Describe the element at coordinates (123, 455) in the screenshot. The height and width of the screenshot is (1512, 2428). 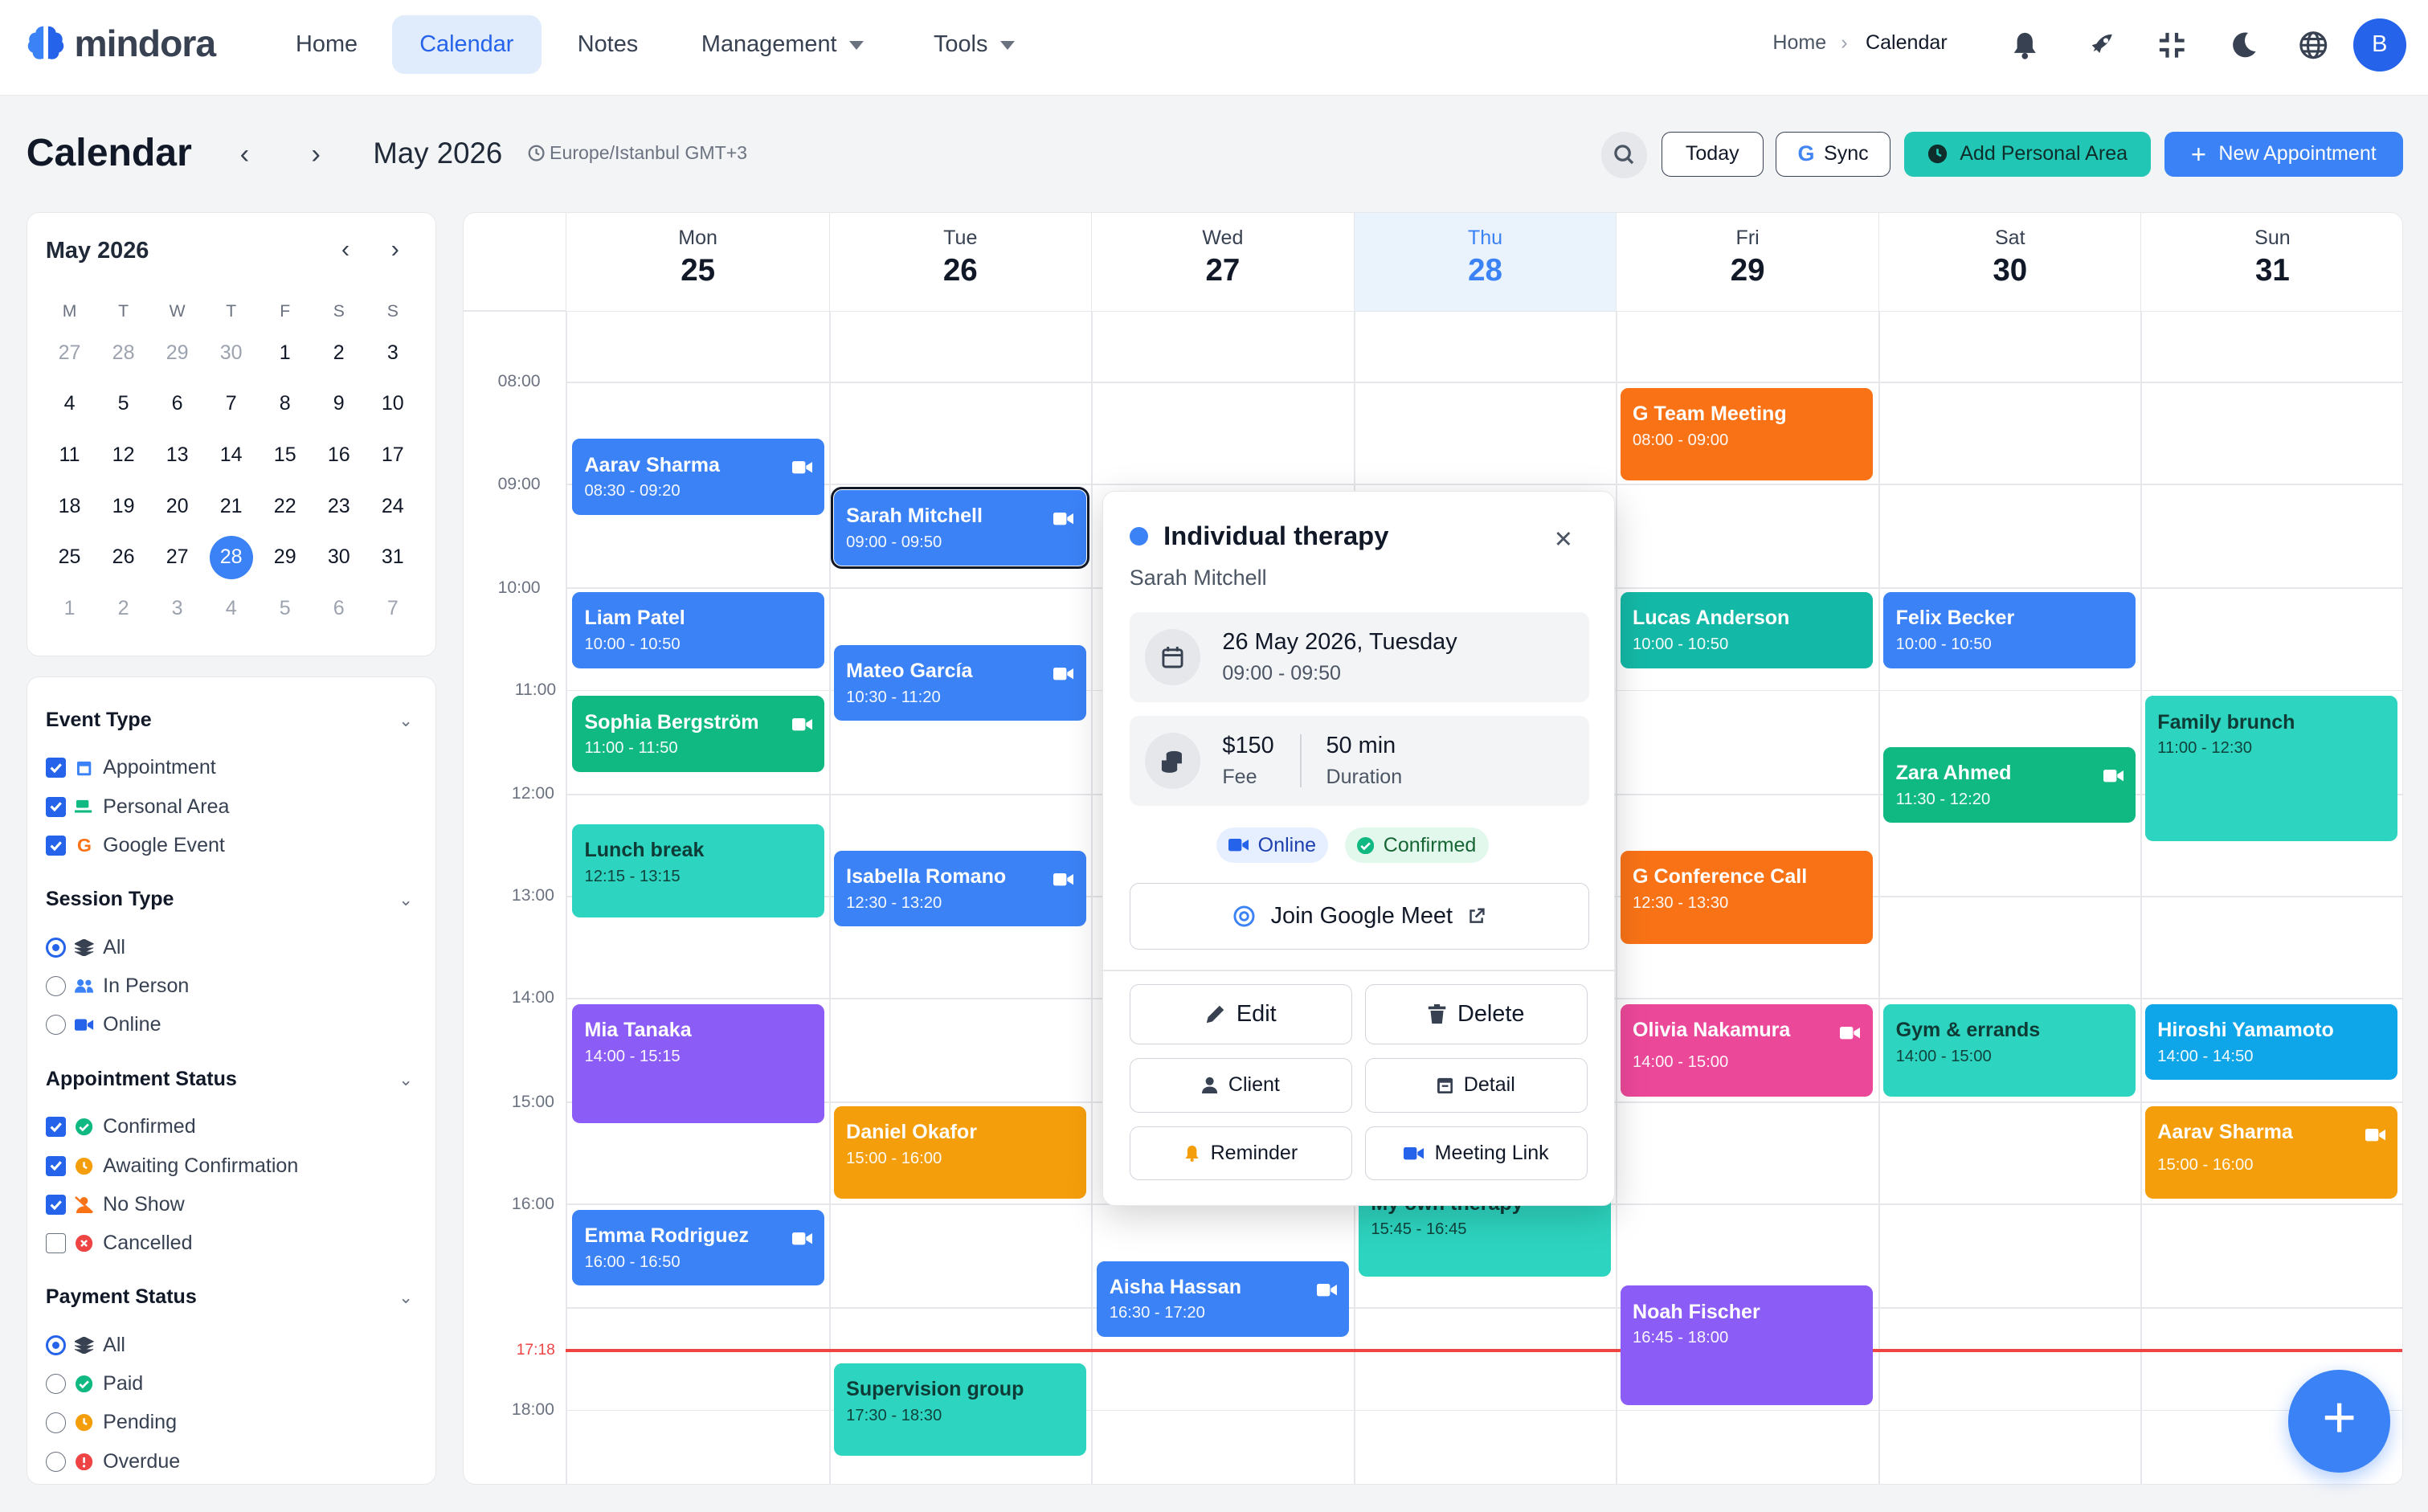
I see `mini-day: 12` at that location.